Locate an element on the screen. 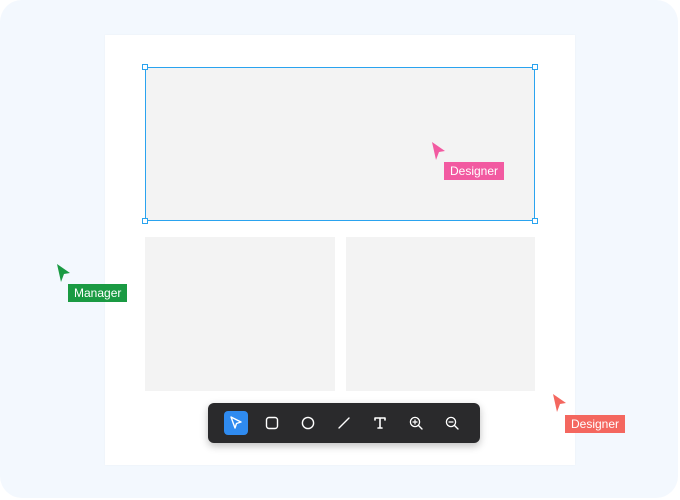  collaborator-label-designer: Designer is located at coordinates (474, 171).